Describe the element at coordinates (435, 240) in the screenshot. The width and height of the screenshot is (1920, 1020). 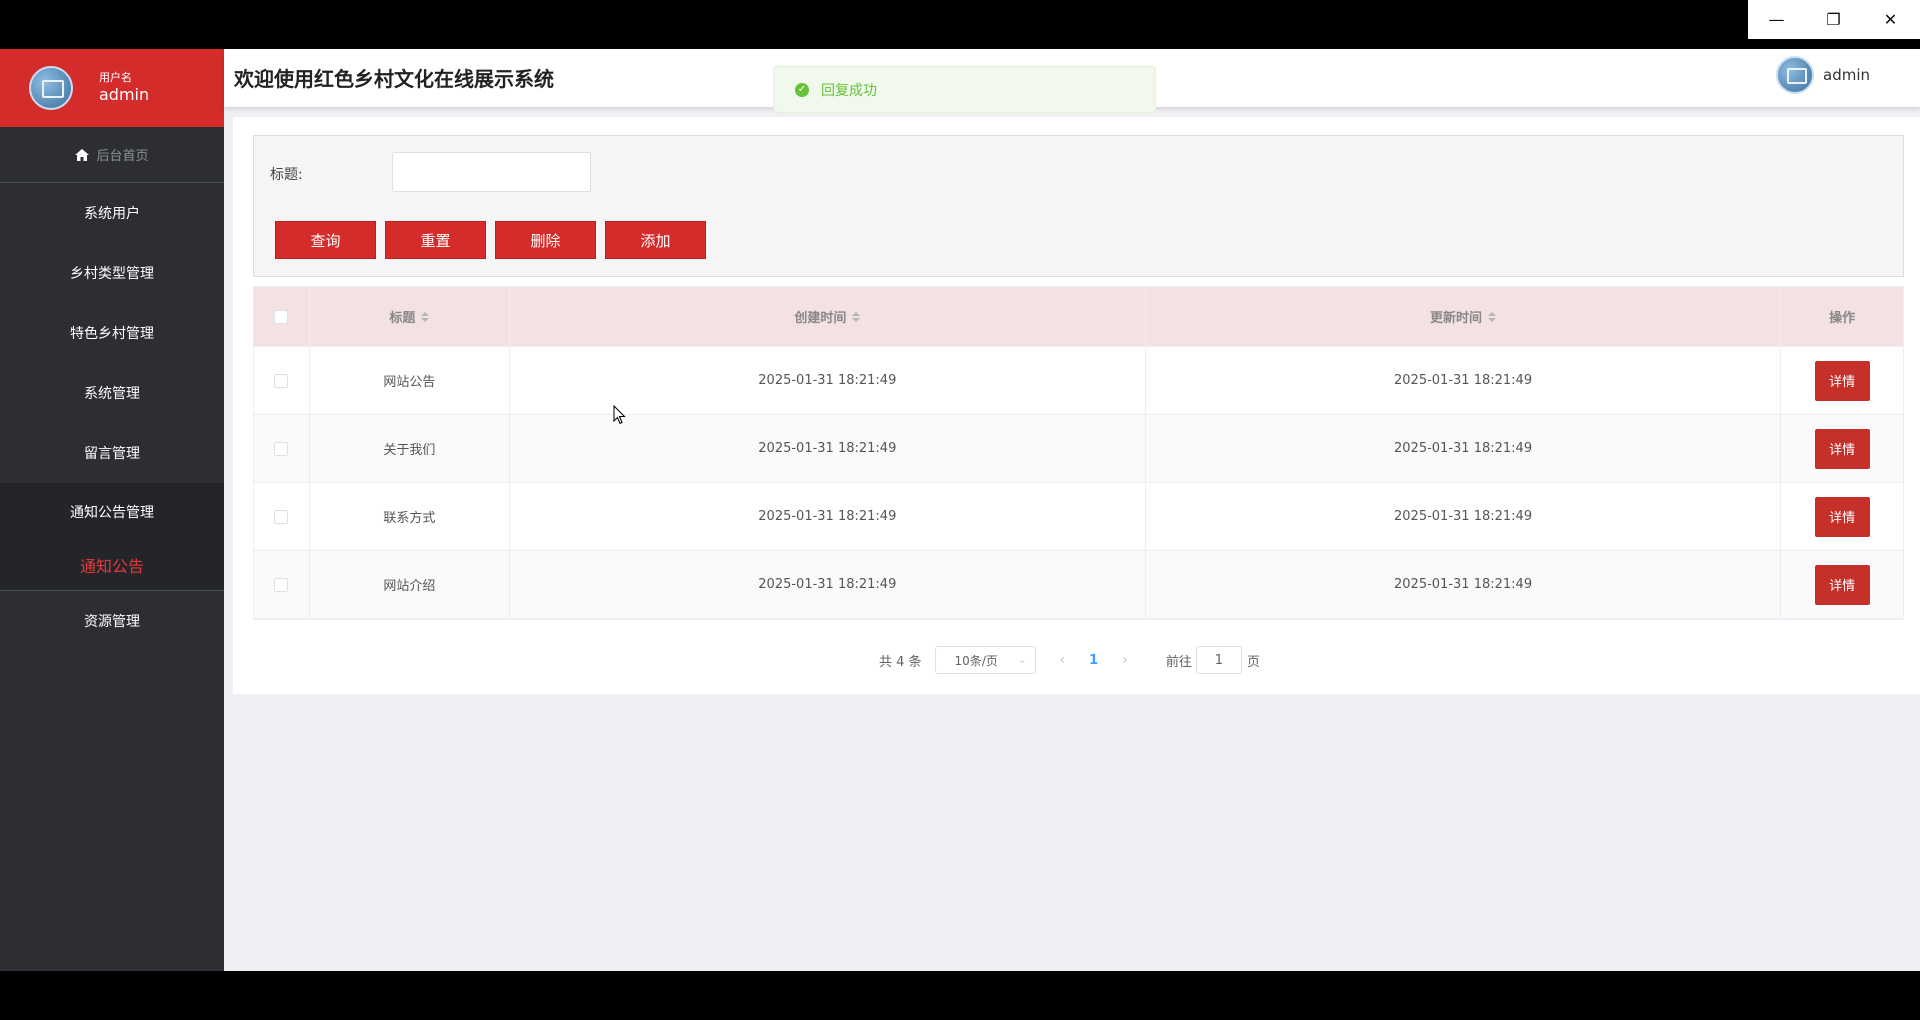
I see `reset-button: 重置` at that location.